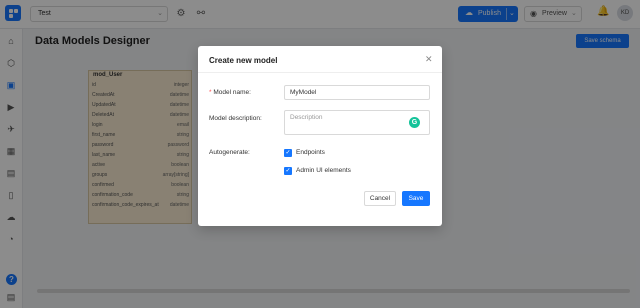 The image size is (640, 308). I want to click on dialog-title: Create new model, so click(243, 60).